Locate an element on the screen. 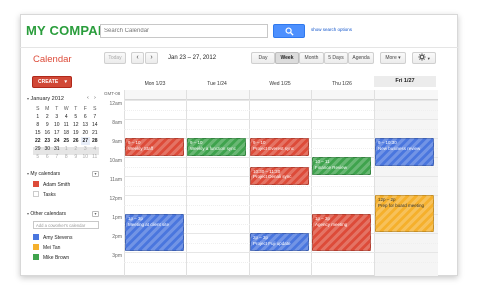  mini-calendar-collapse: ▾ is located at coordinates (28, 98).